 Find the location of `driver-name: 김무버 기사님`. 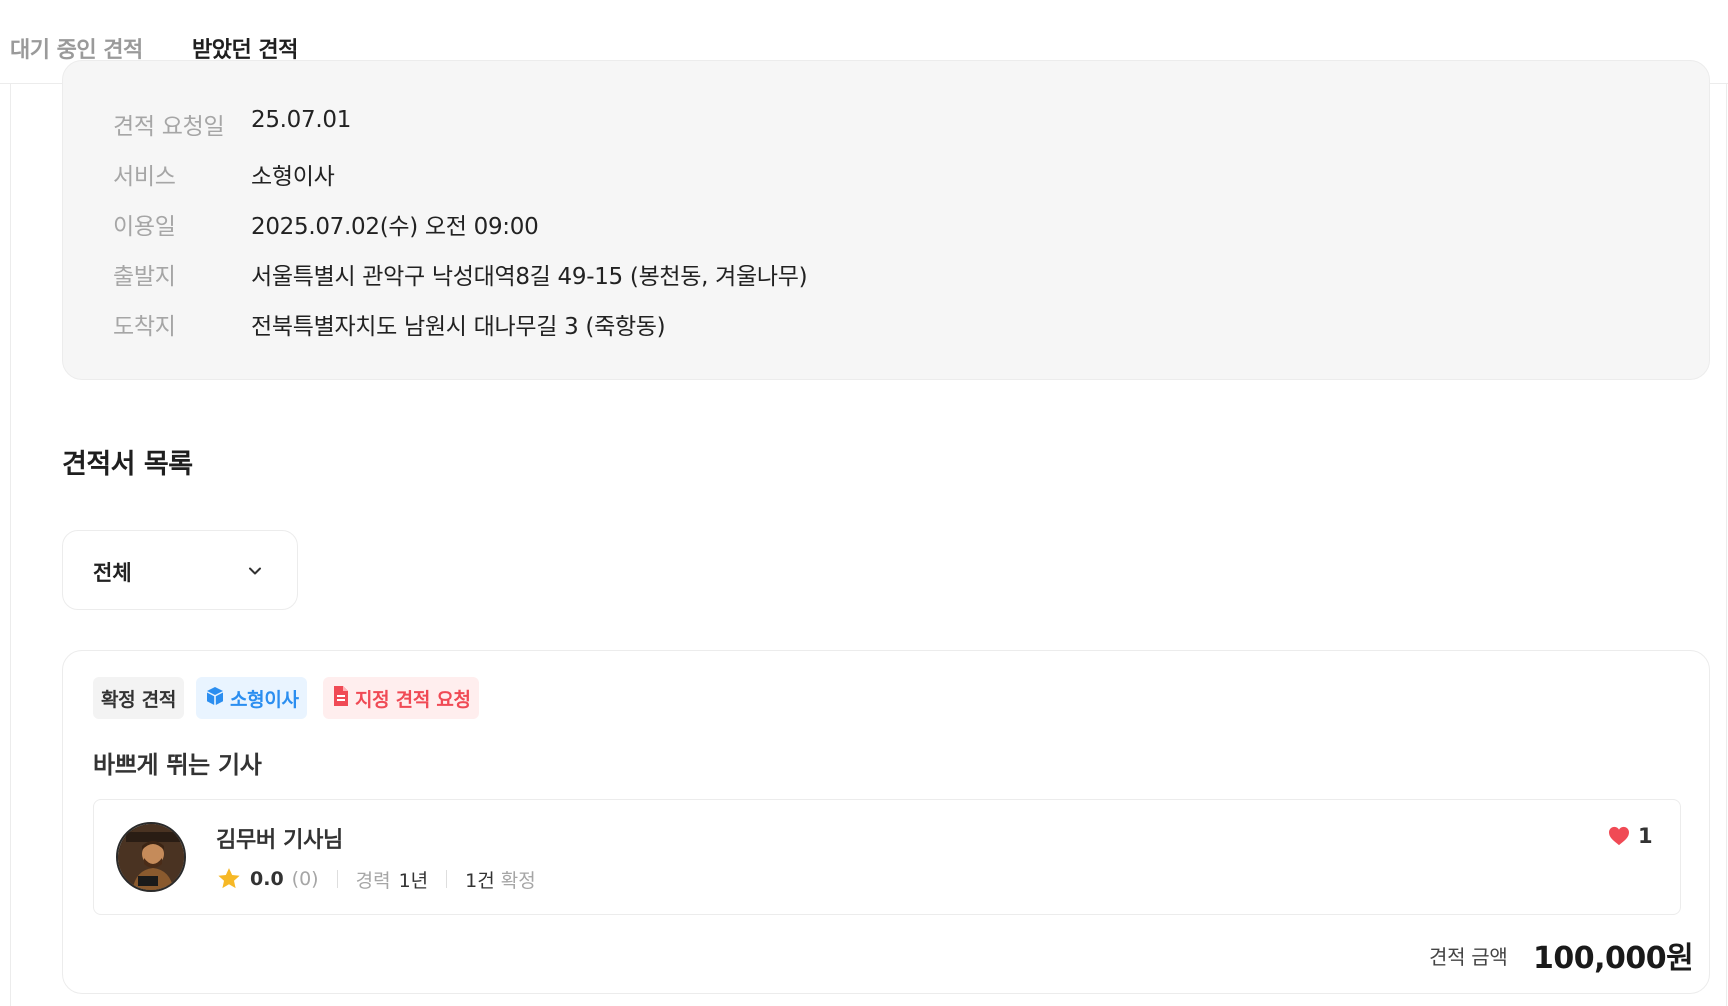

driver-name: 김무버 기사님 is located at coordinates (279, 840).